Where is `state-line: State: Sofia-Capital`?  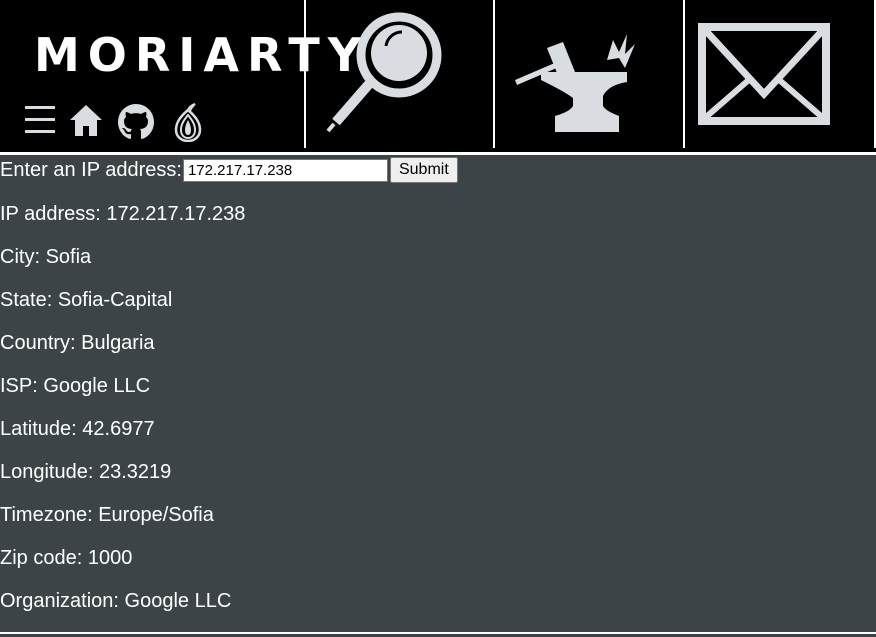
state-line: State: Sofia-Capital is located at coordinates (86, 300).